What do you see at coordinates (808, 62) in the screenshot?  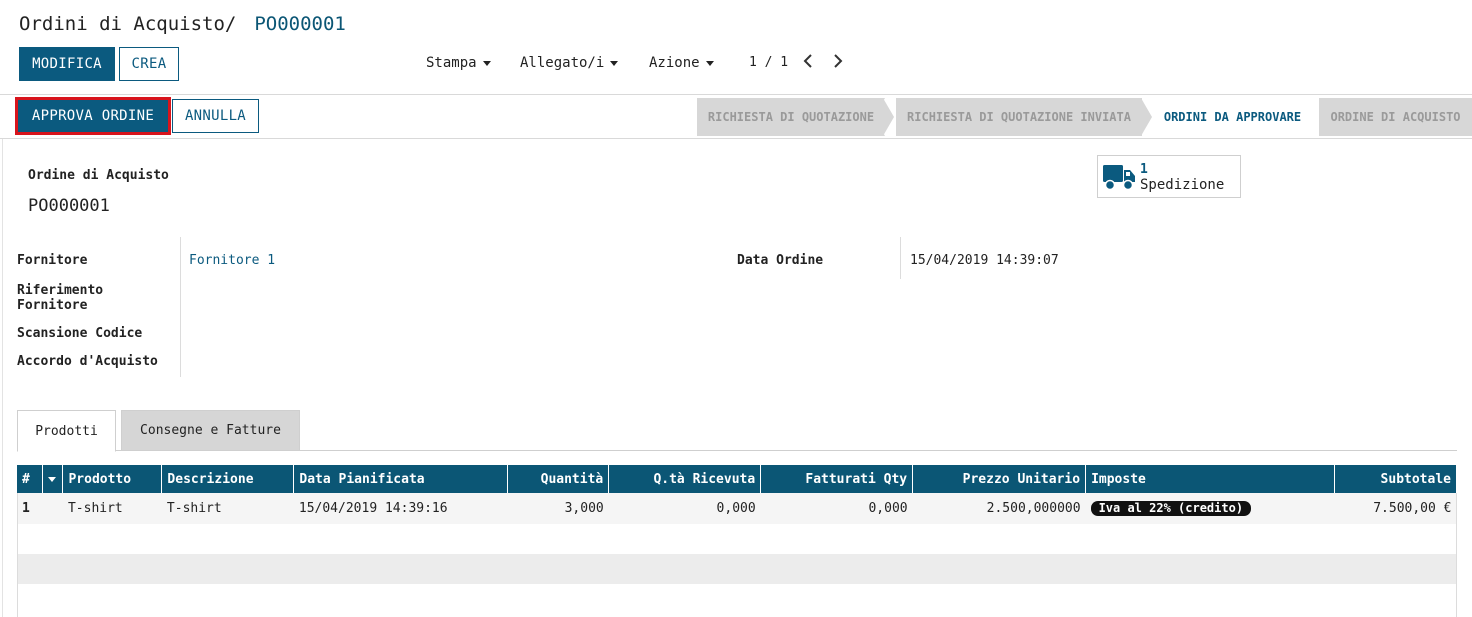 I see `chevron-left-icon` at bounding box center [808, 62].